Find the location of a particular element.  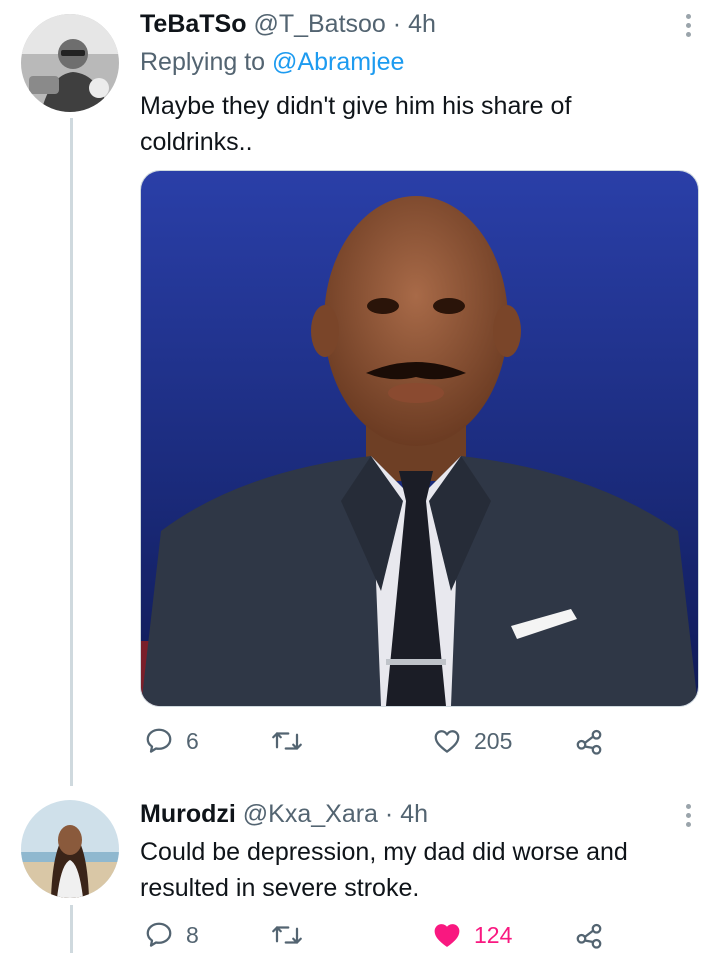

replying-mention: @Abramjee is located at coordinates (338, 62).